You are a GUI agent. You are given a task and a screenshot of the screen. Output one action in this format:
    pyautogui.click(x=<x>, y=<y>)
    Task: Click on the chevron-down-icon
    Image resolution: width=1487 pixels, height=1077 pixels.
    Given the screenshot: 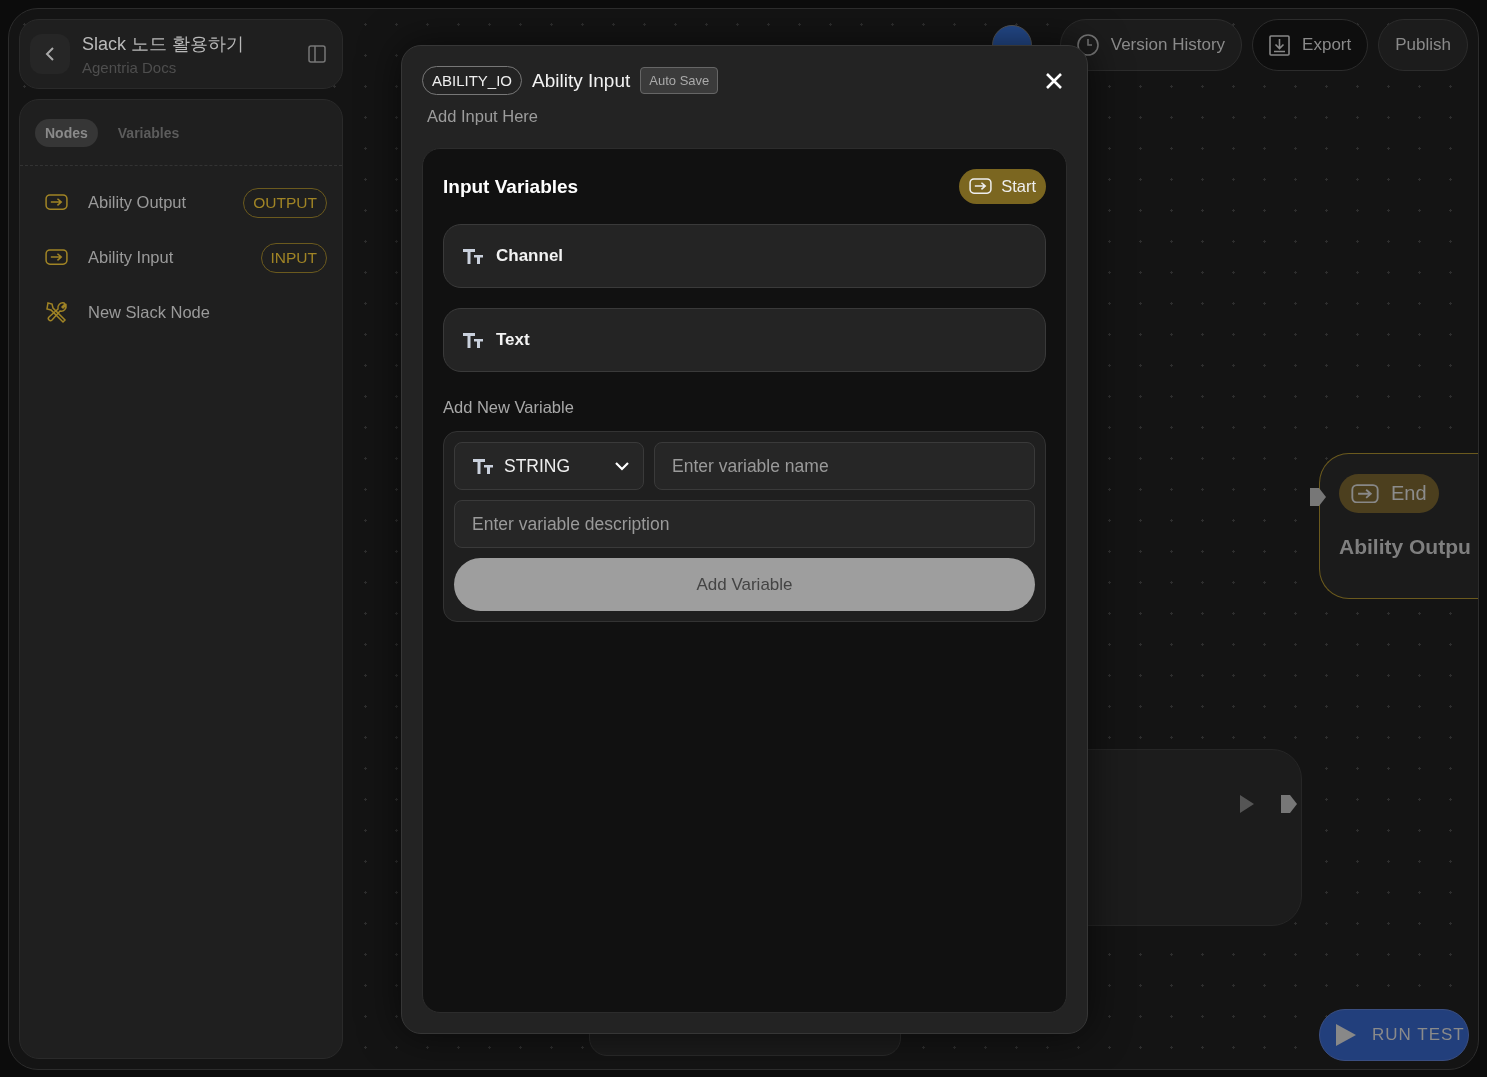 What is the action you would take?
    pyautogui.click(x=622, y=466)
    